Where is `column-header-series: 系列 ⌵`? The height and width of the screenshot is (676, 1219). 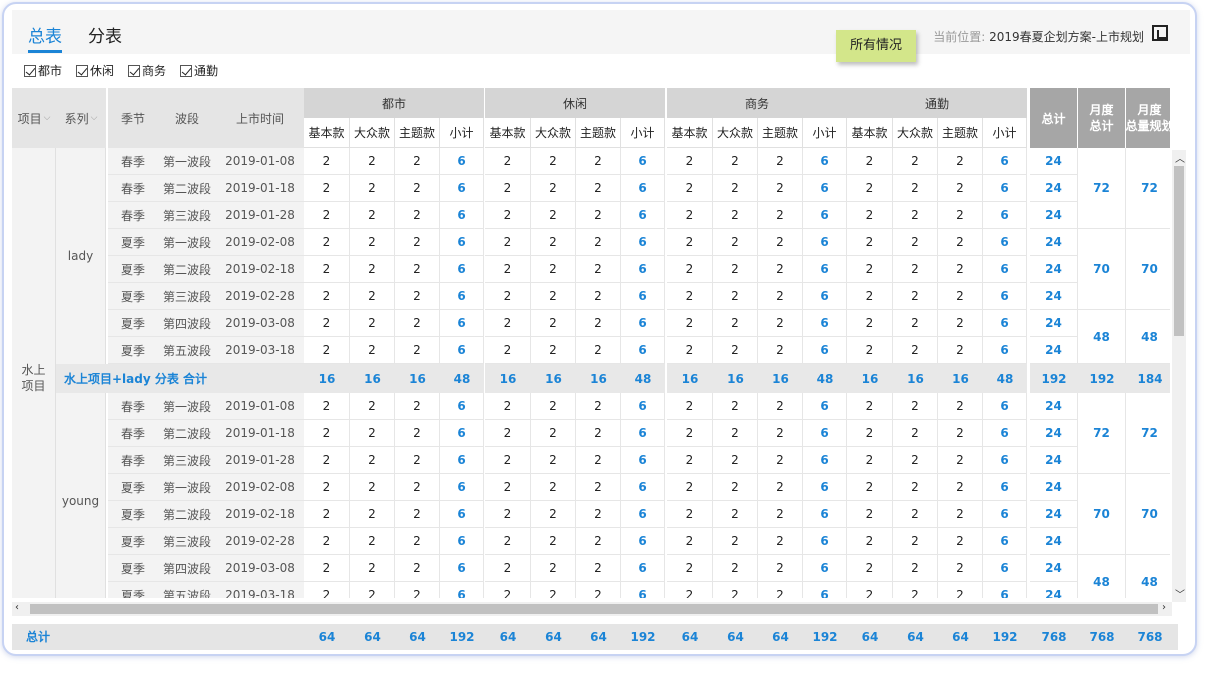
column-header-series: 系列 ⌵ is located at coordinates (81, 118).